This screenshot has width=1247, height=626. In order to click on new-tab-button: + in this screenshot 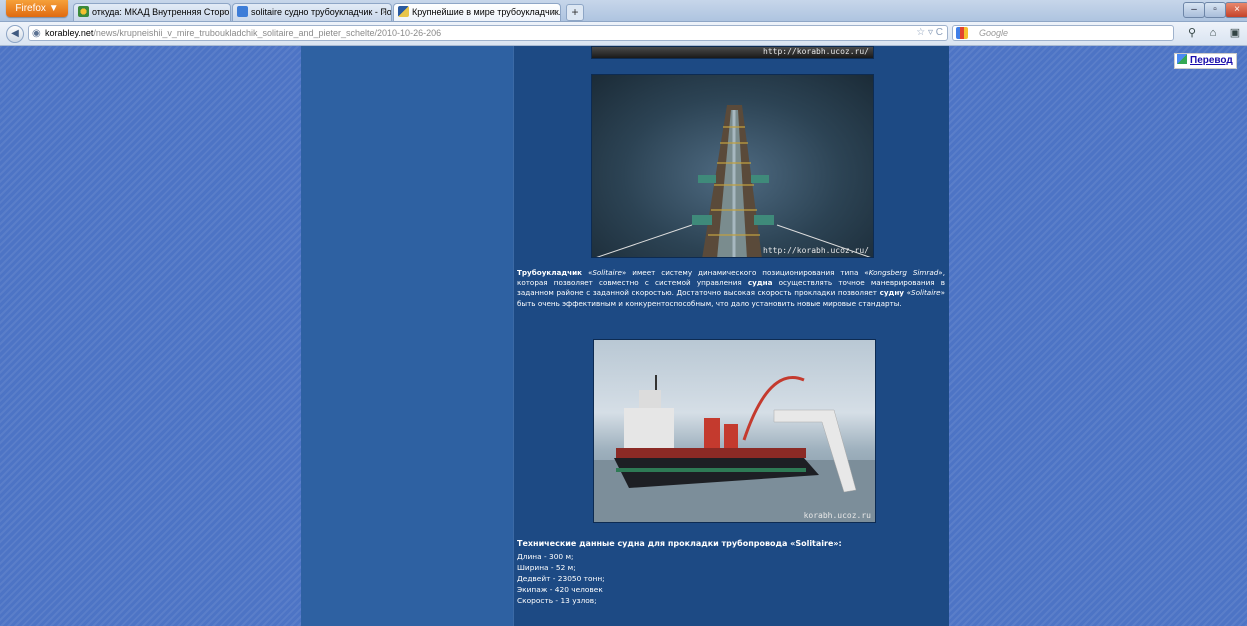, I will do `click(575, 12)`.